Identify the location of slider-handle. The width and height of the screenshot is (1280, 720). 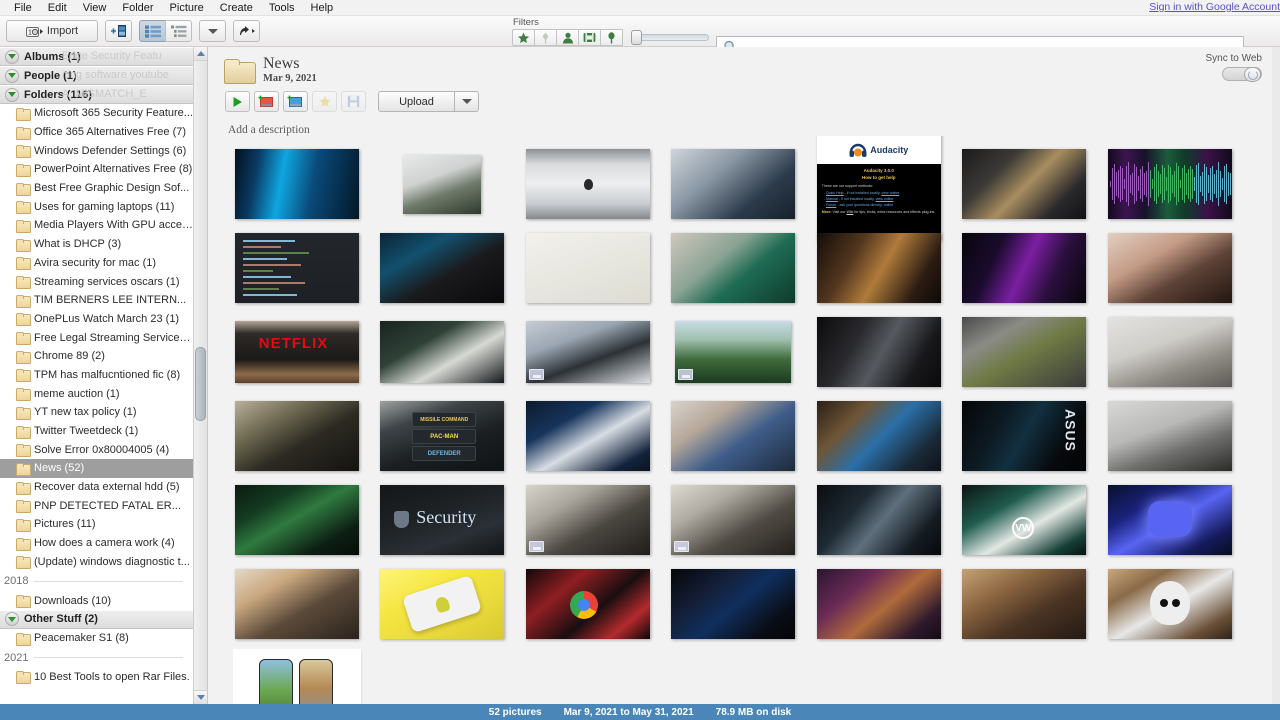
(636, 37).